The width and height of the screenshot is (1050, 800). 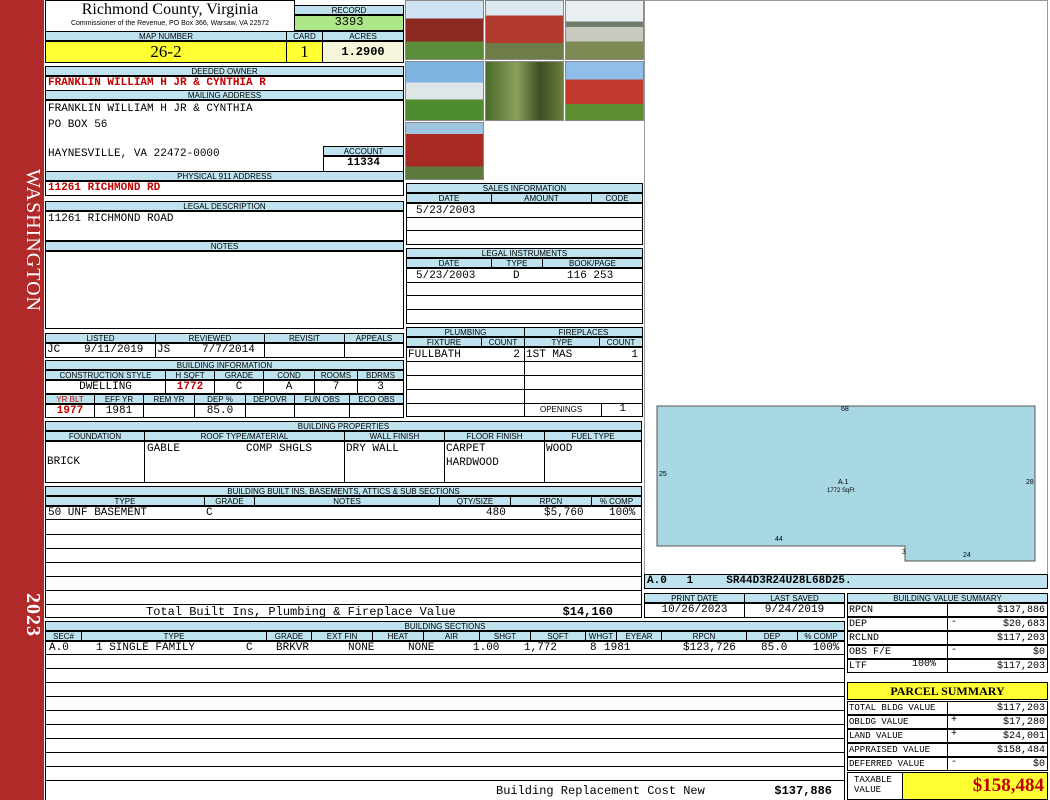 What do you see at coordinates (209, 513) in the screenshot?
I see `builtins-grade: C` at bounding box center [209, 513].